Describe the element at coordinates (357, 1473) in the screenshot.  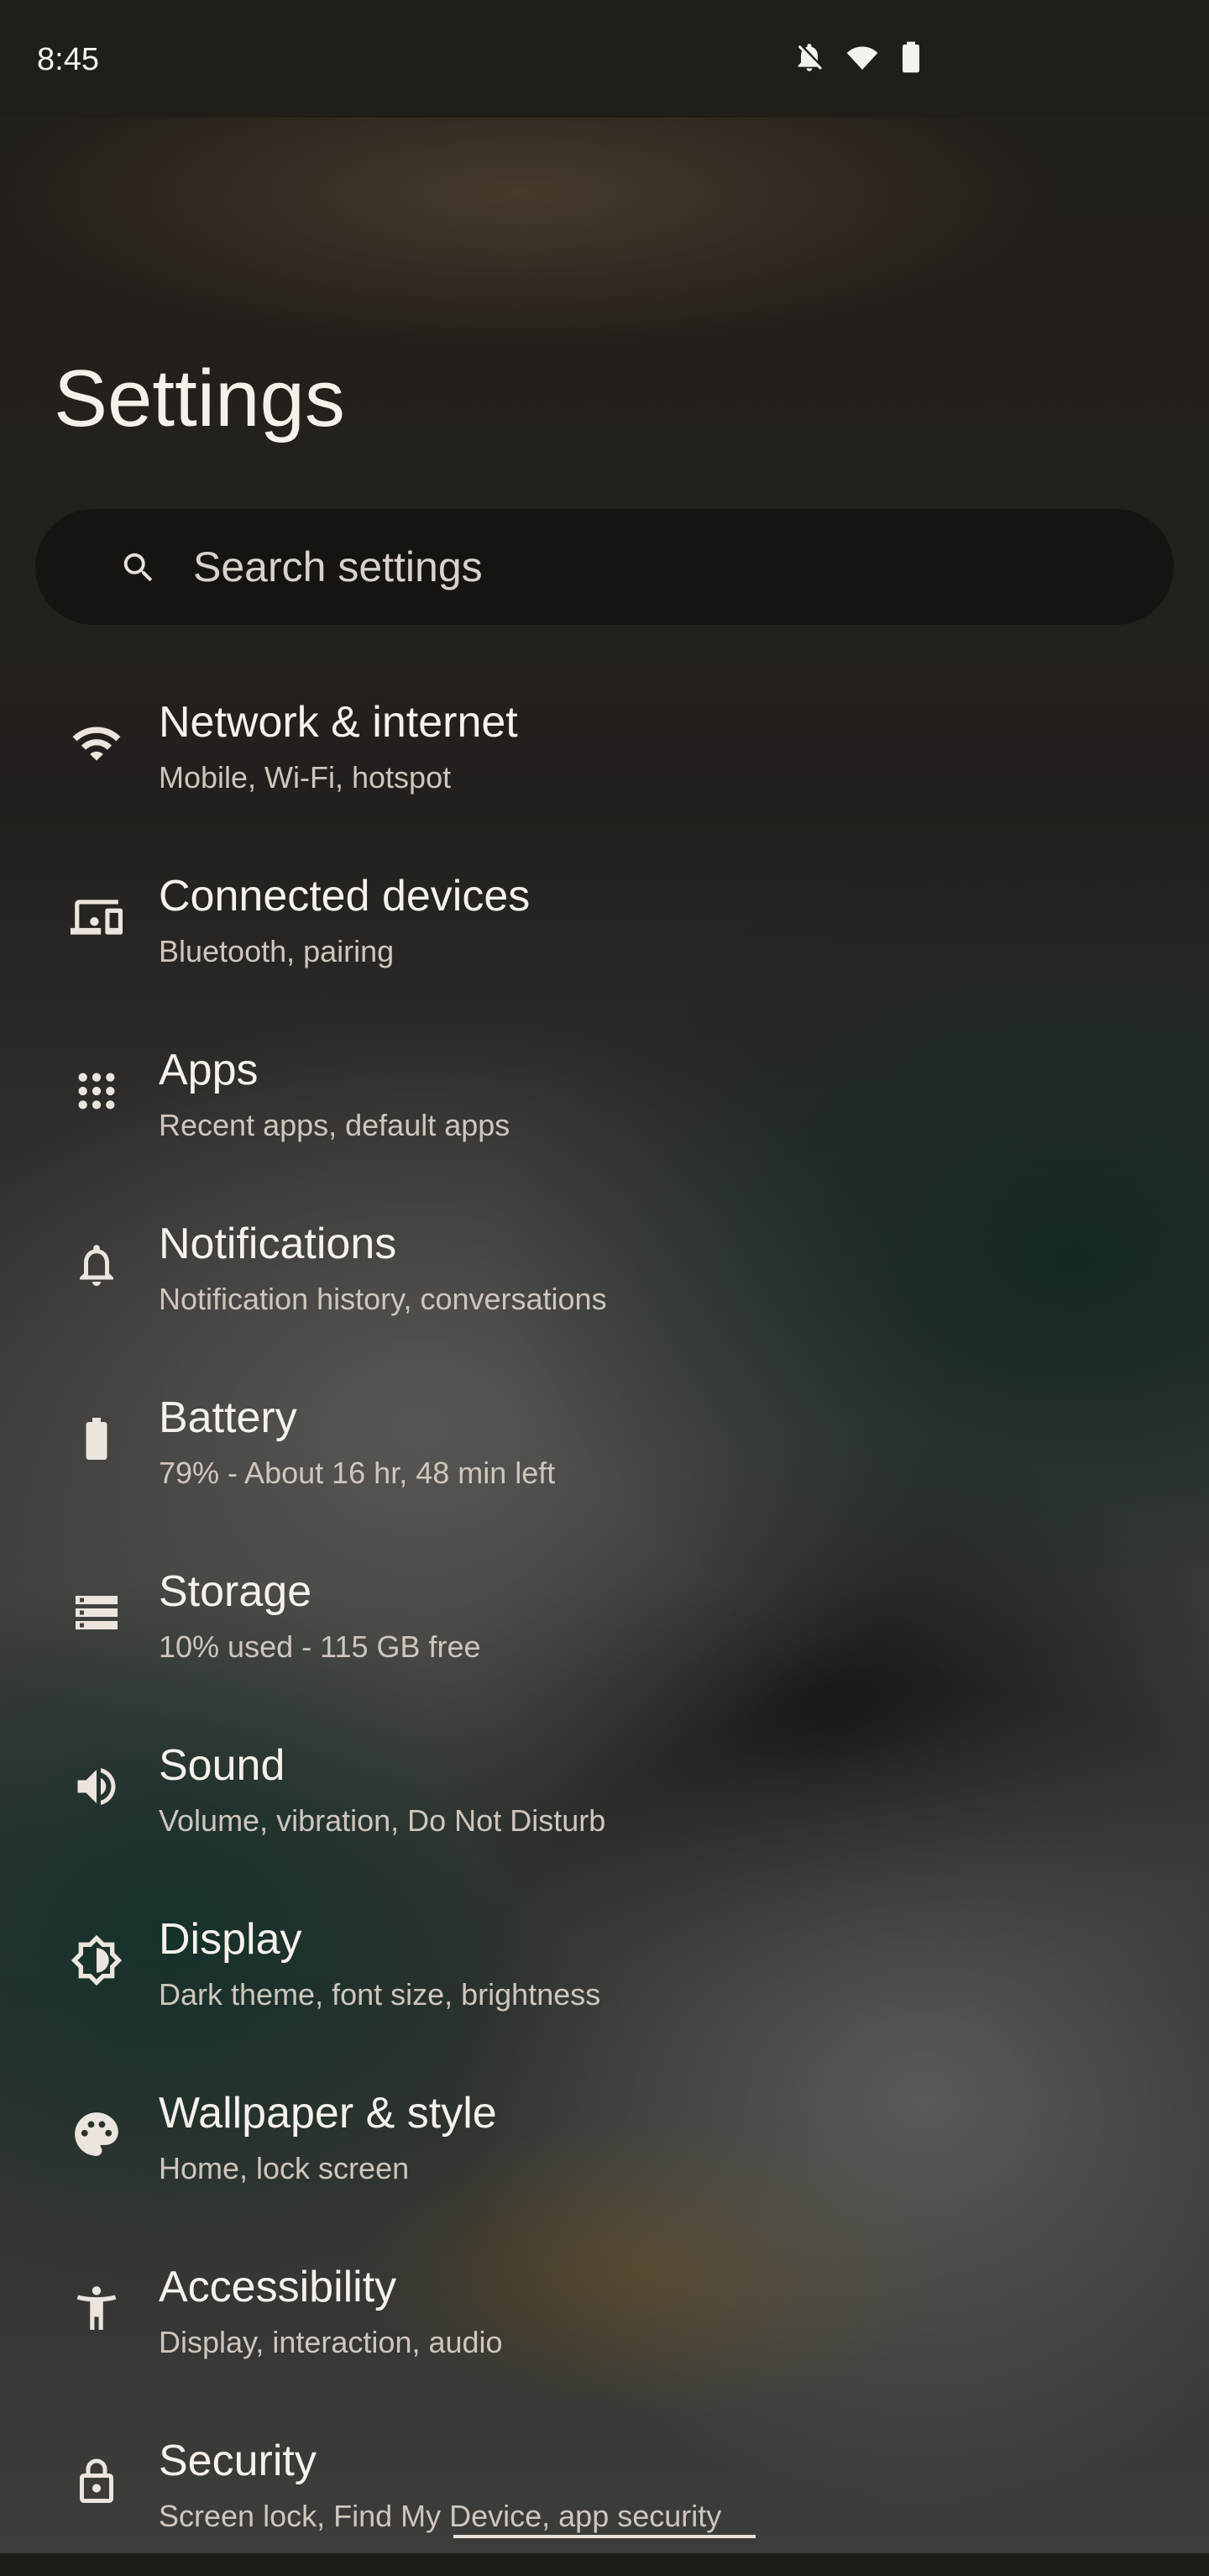
I see `settings-item-subtitle: 79% - About 16 hr, 48 min left` at that location.